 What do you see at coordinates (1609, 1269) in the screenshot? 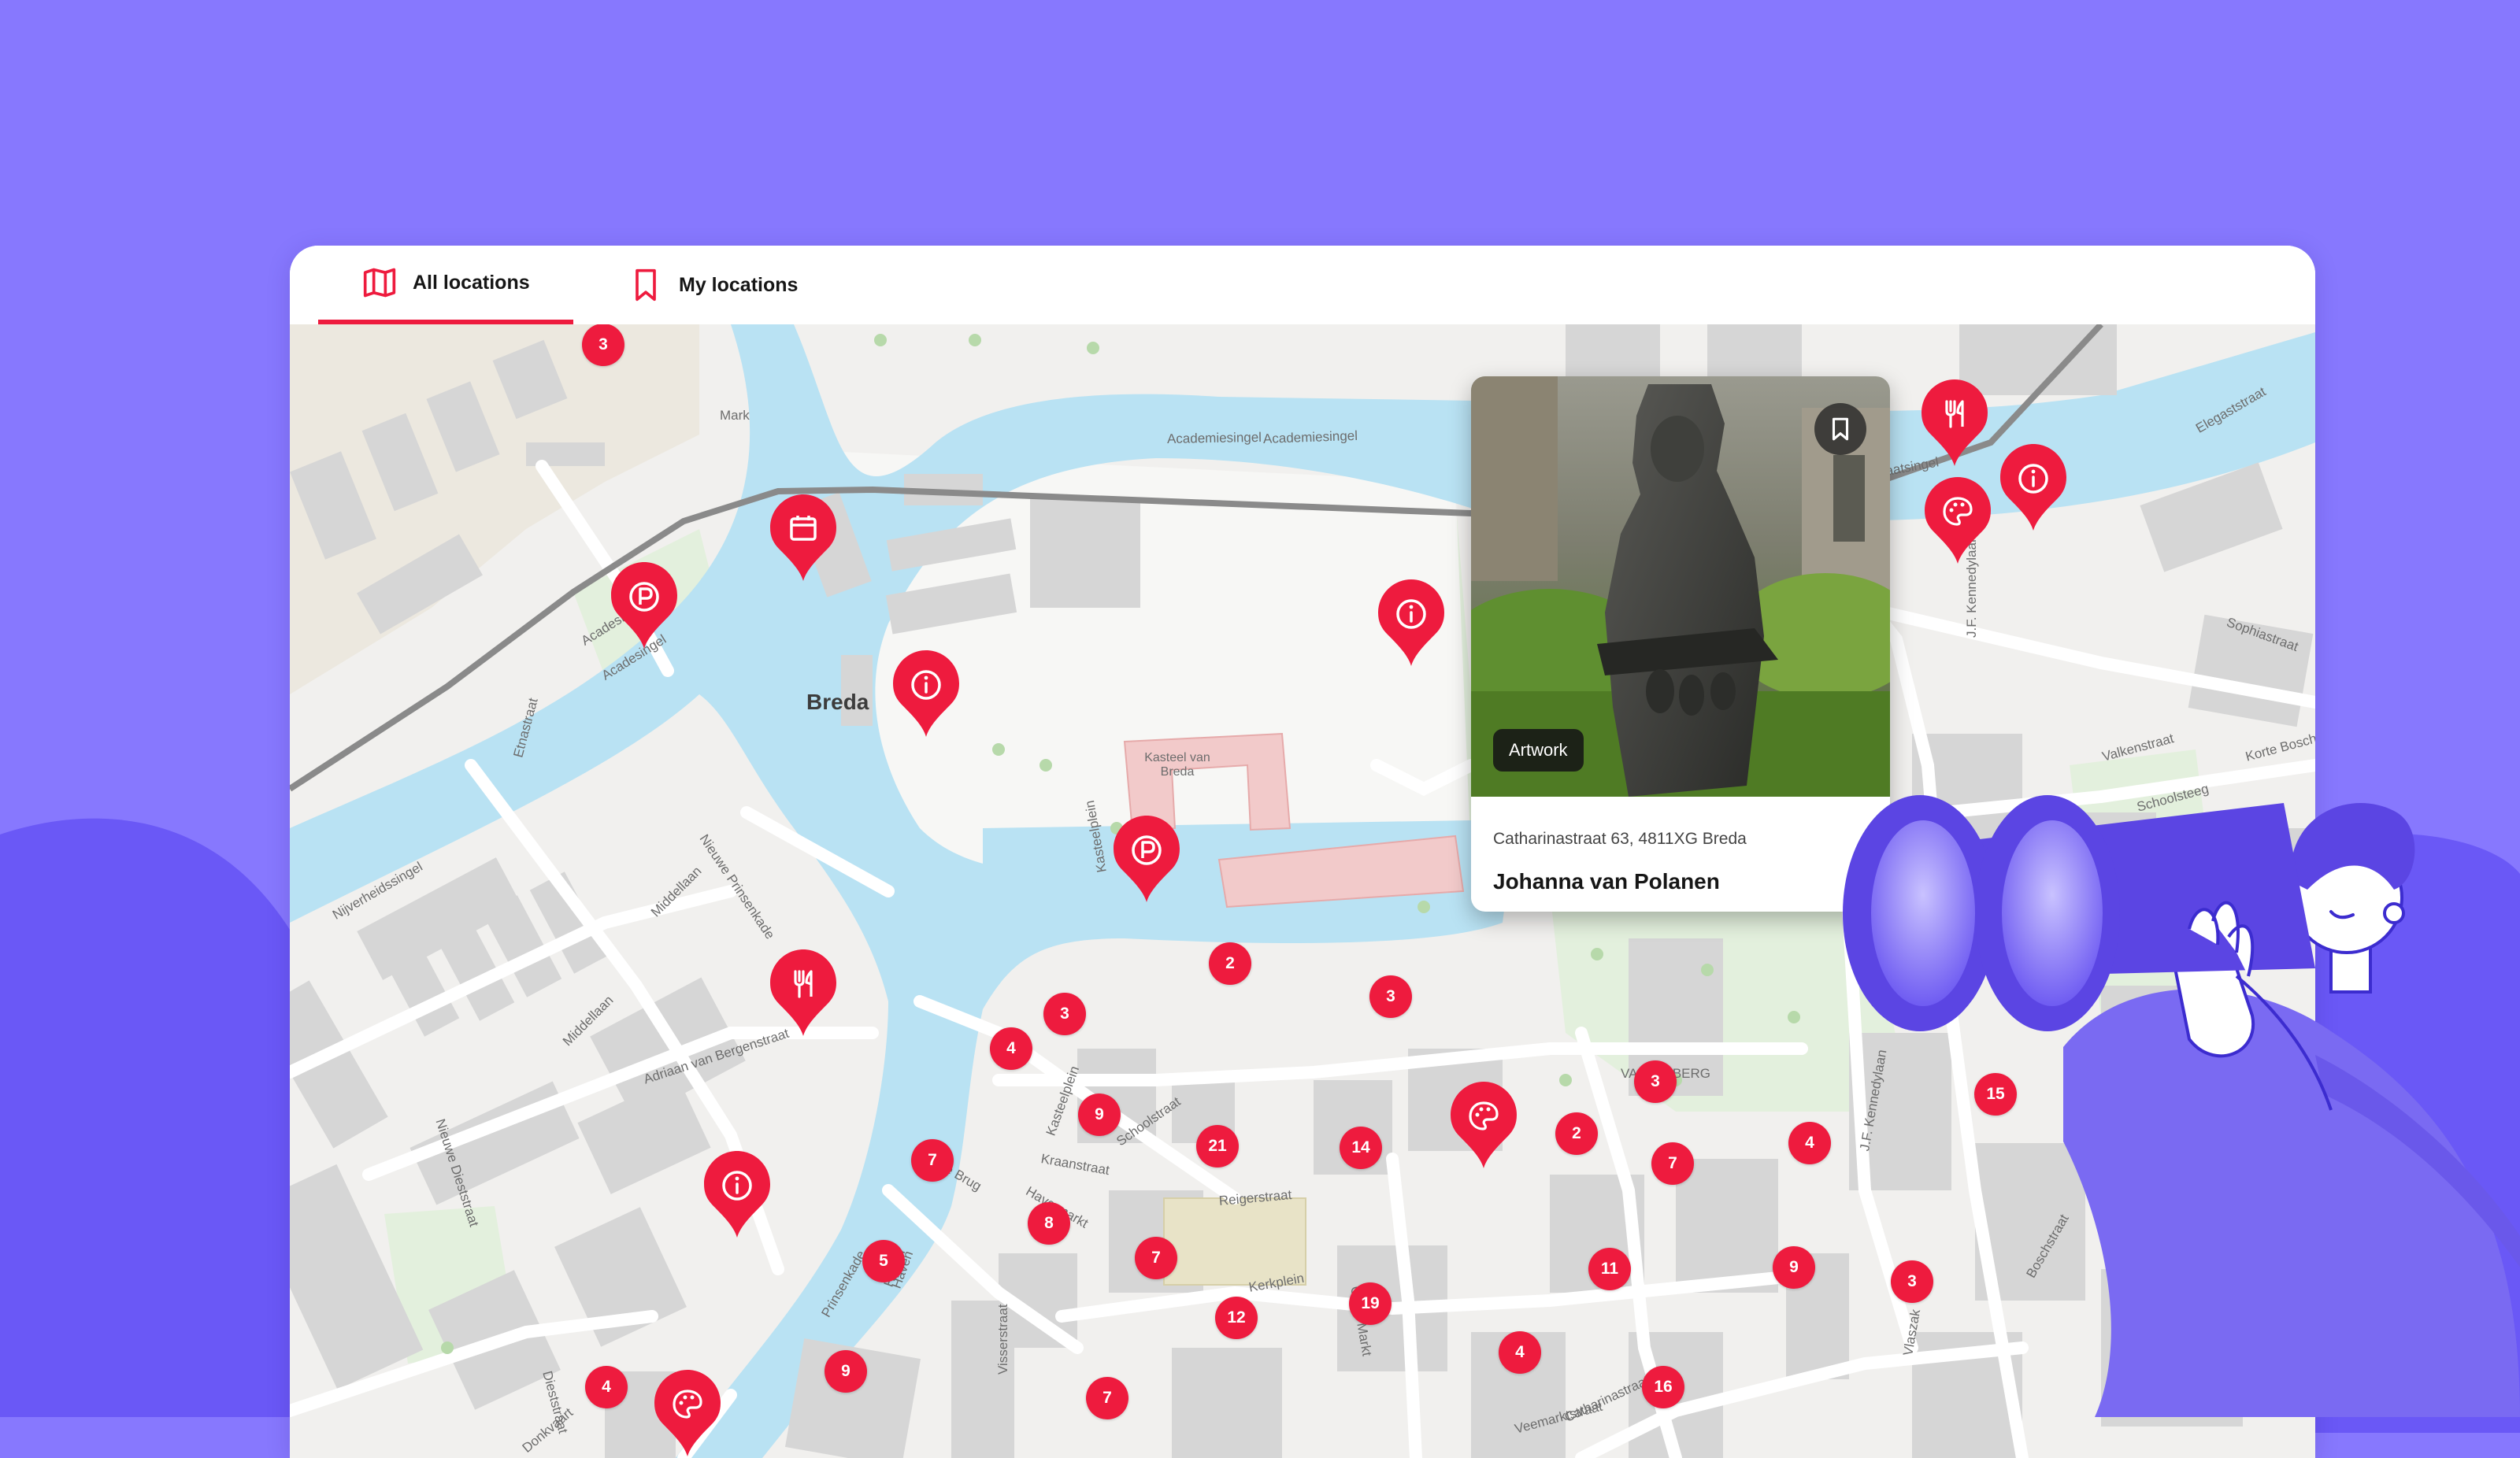
I see `cluster-marker: 11` at bounding box center [1609, 1269].